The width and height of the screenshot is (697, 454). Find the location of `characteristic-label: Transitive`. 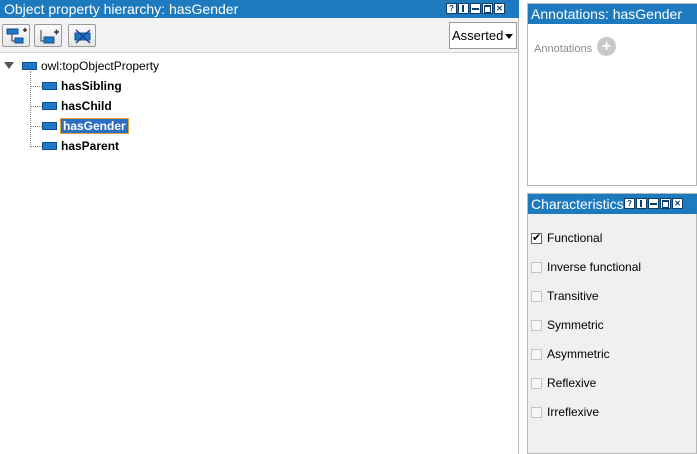

characteristic-label: Transitive is located at coordinates (573, 296).